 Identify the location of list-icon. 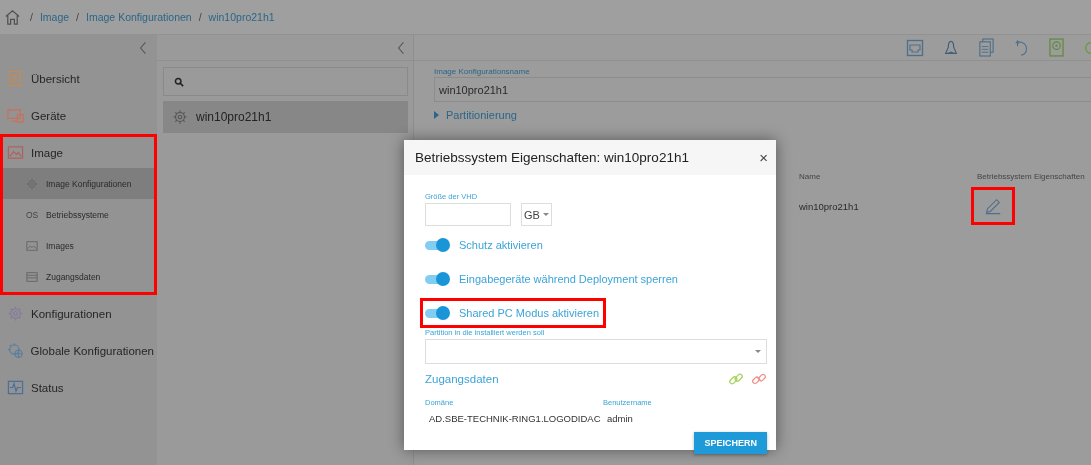
(32, 276).